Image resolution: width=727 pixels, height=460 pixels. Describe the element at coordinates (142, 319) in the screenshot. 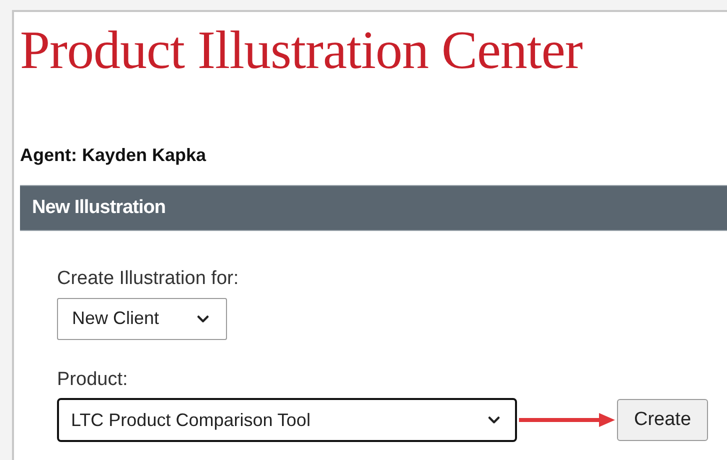

I see `select-field: New Client` at that location.